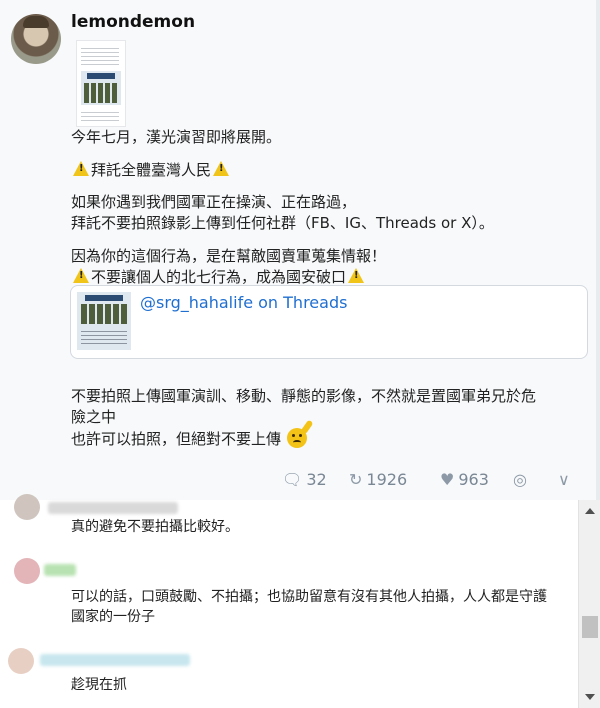 This screenshot has height=708, width=600. What do you see at coordinates (243, 302) in the screenshot?
I see `link-preview-title: @srg_hahalife on Threads` at bounding box center [243, 302].